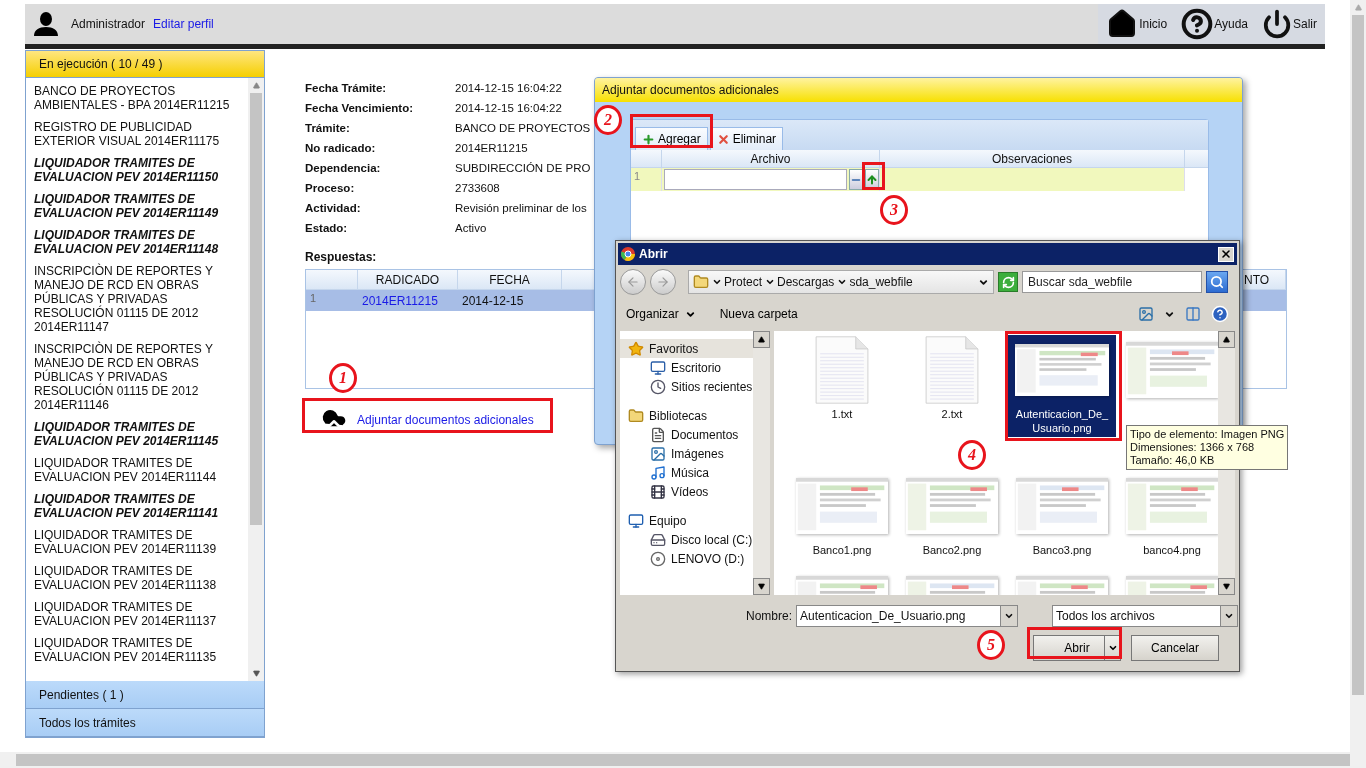 The width and height of the screenshot is (1366, 768). What do you see at coordinates (1214, 24) in the screenshot?
I see `nav-link: Ayuda` at bounding box center [1214, 24].